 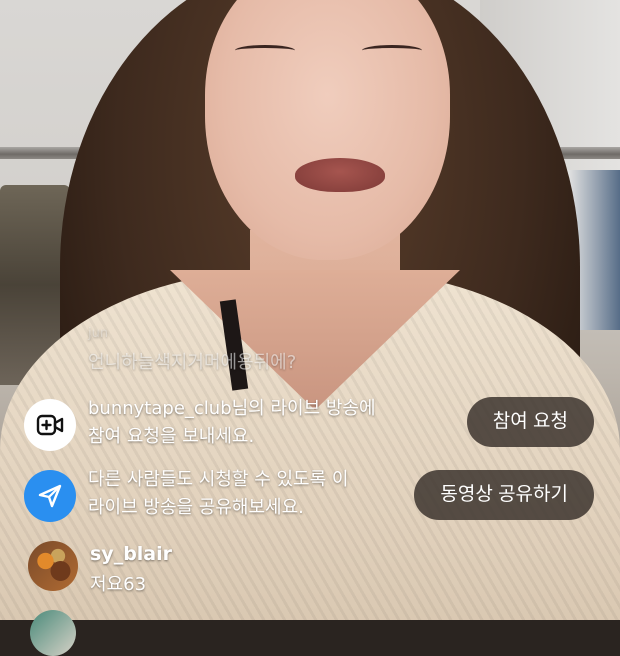 I want to click on faded-comment: jun 언니하늘색지거머에용뒤에?, so click(x=192, y=350).